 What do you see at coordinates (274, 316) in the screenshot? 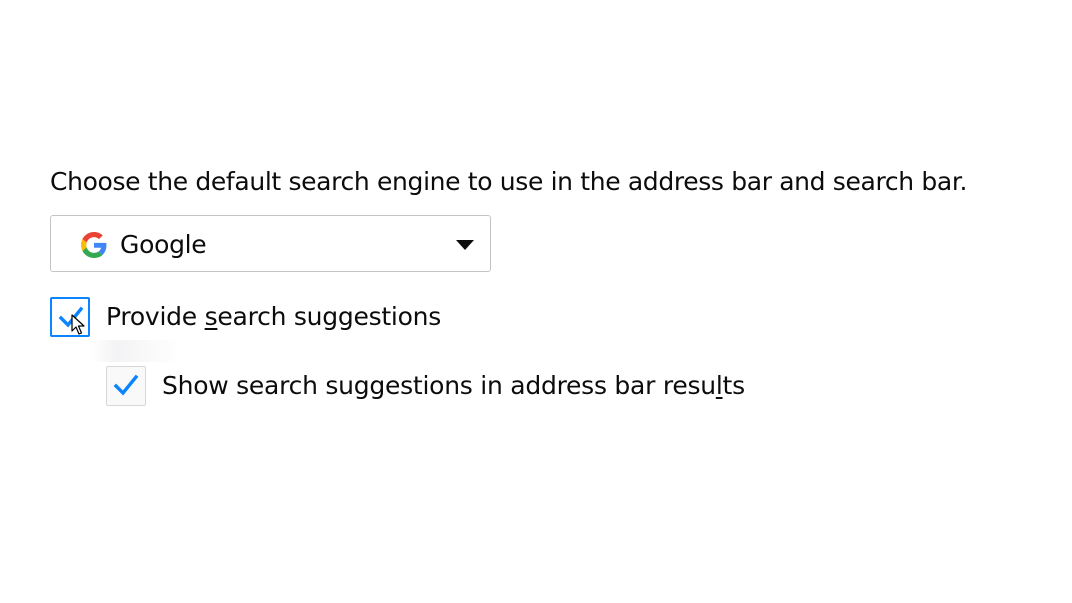
I see `provide-search-suggestions-label: Provide search suggestions` at bounding box center [274, 316].